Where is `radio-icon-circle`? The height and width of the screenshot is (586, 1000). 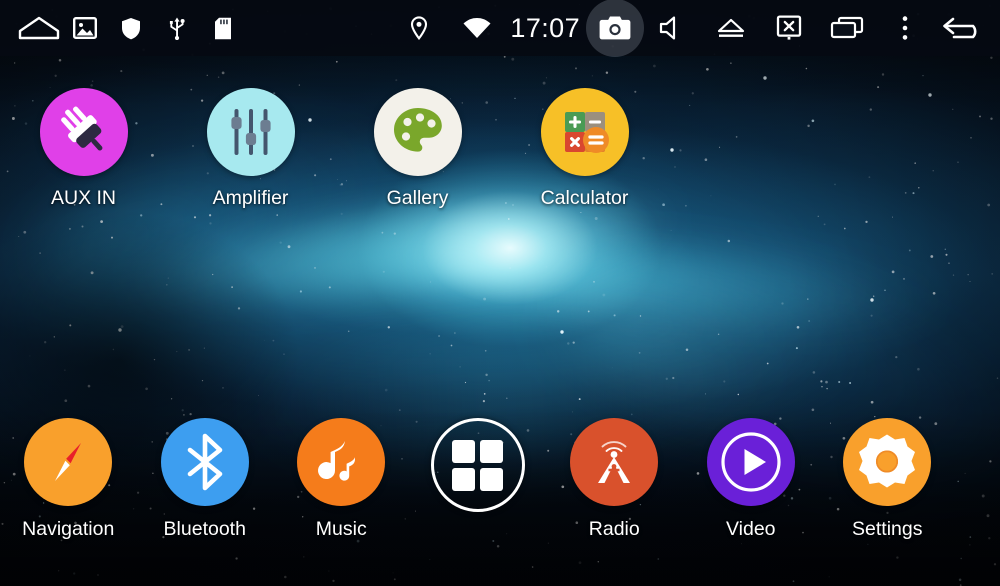
radio-icon-circle is located at coordinates (614, 462).